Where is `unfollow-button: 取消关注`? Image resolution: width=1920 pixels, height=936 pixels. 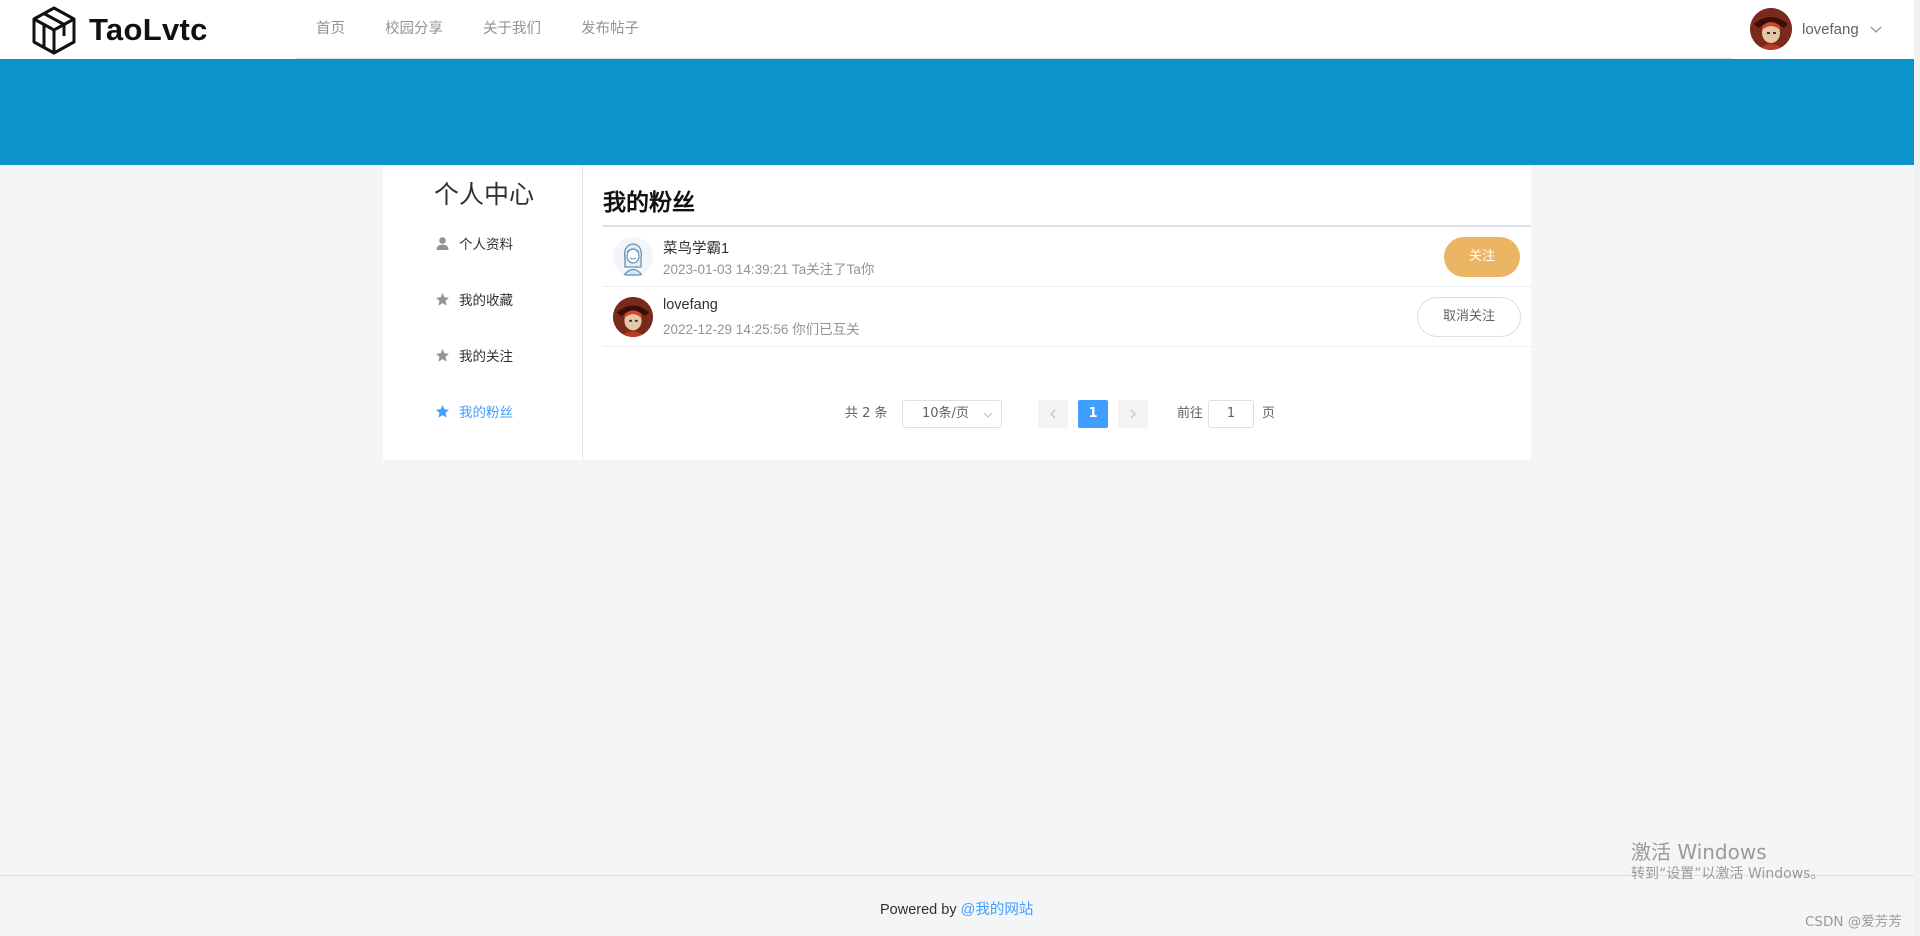 unfollow-button: 取消关注 is located at coordinates (1469, 317).